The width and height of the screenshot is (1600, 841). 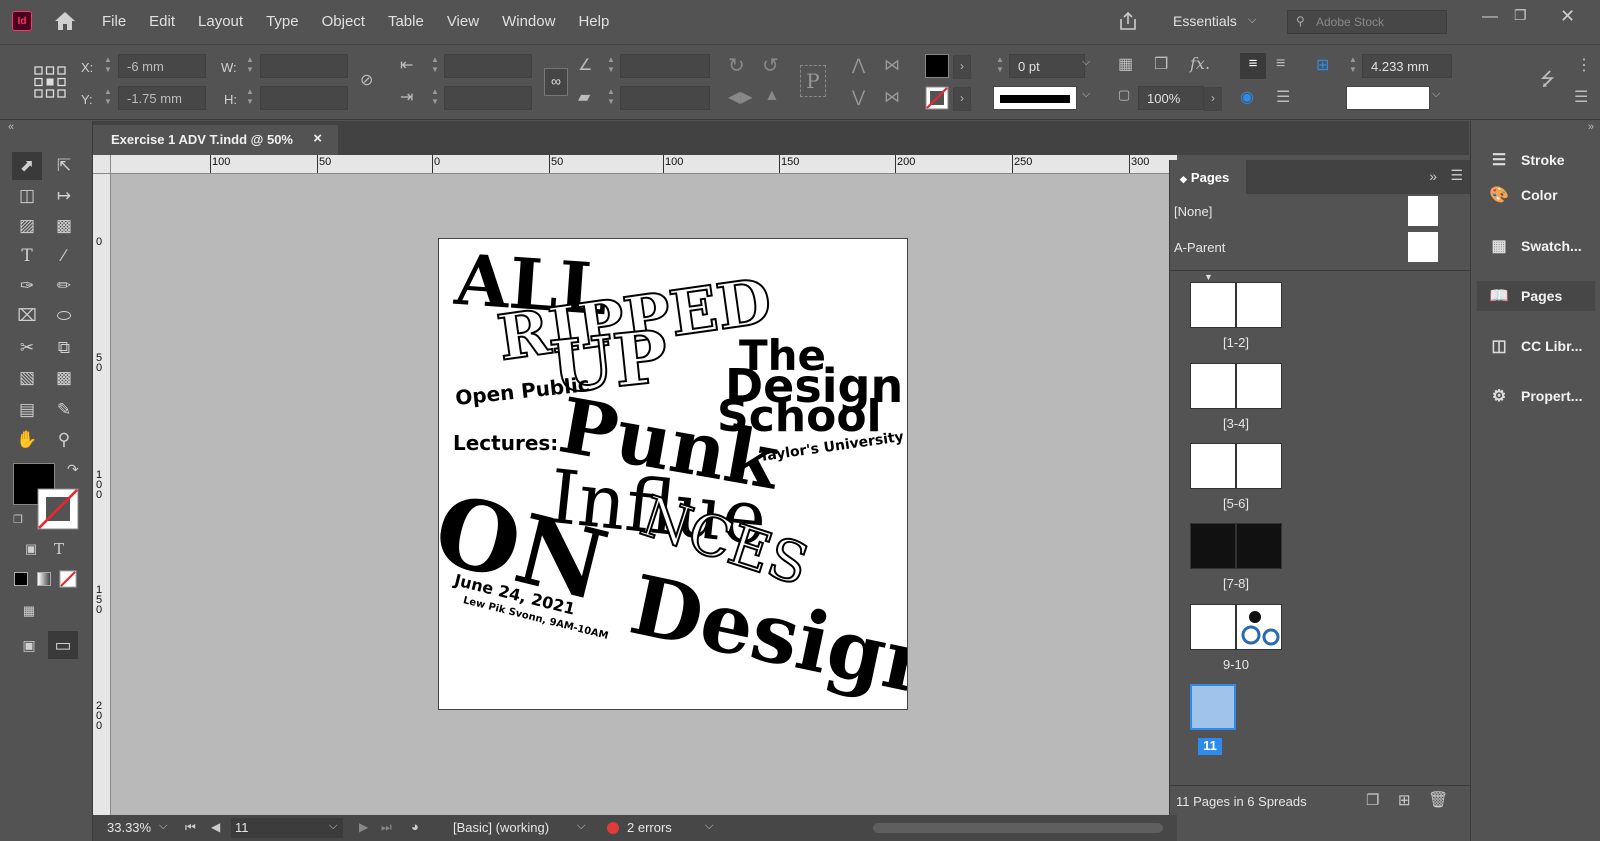 I want to click on select-prev-object-icon: ⋈, so click(x=892, y=65).